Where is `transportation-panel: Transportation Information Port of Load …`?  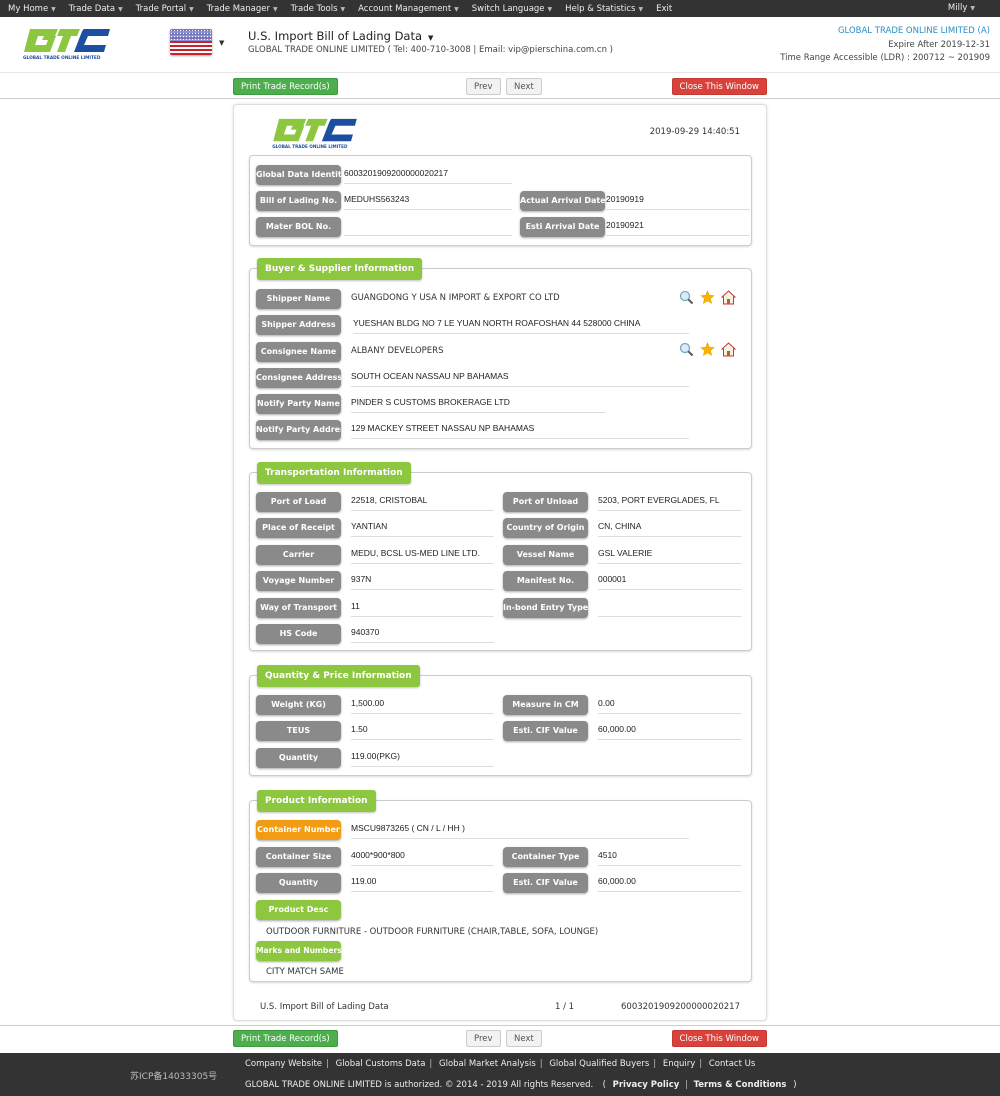 transportation-panel: Transportation Information Port of Load … is located at coordinates (500, 556).